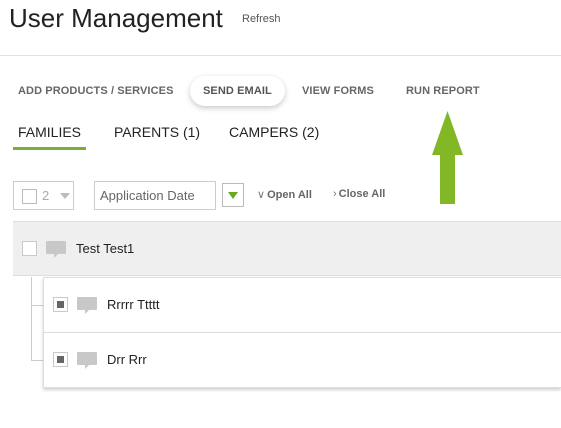 Image resolution: width=561 pixels, height=428 pixels. I want to click on sort-direction-button, so click(233, 195).